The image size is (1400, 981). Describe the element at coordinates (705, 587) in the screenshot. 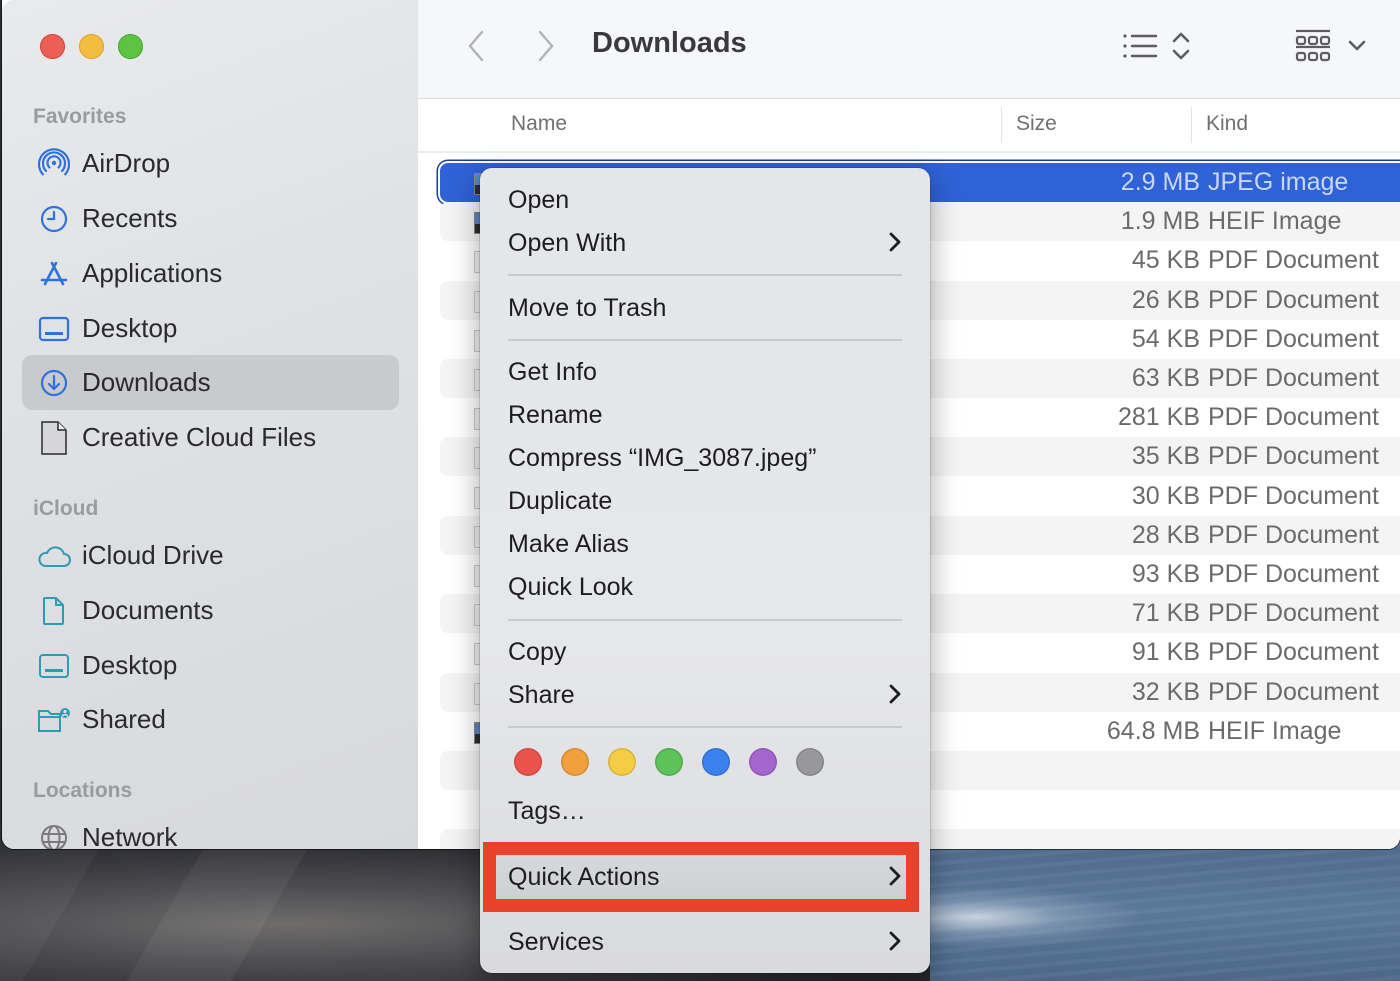

I see `menu-item-quick-look: Quick Look` at that location.